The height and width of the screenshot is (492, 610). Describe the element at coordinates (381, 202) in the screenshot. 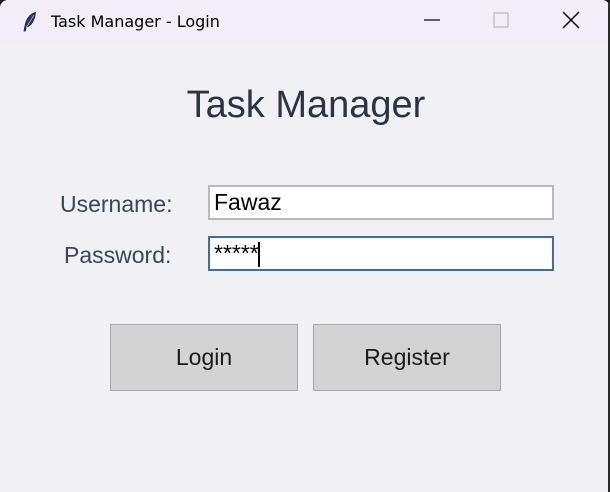

I see `username-field` at that location.